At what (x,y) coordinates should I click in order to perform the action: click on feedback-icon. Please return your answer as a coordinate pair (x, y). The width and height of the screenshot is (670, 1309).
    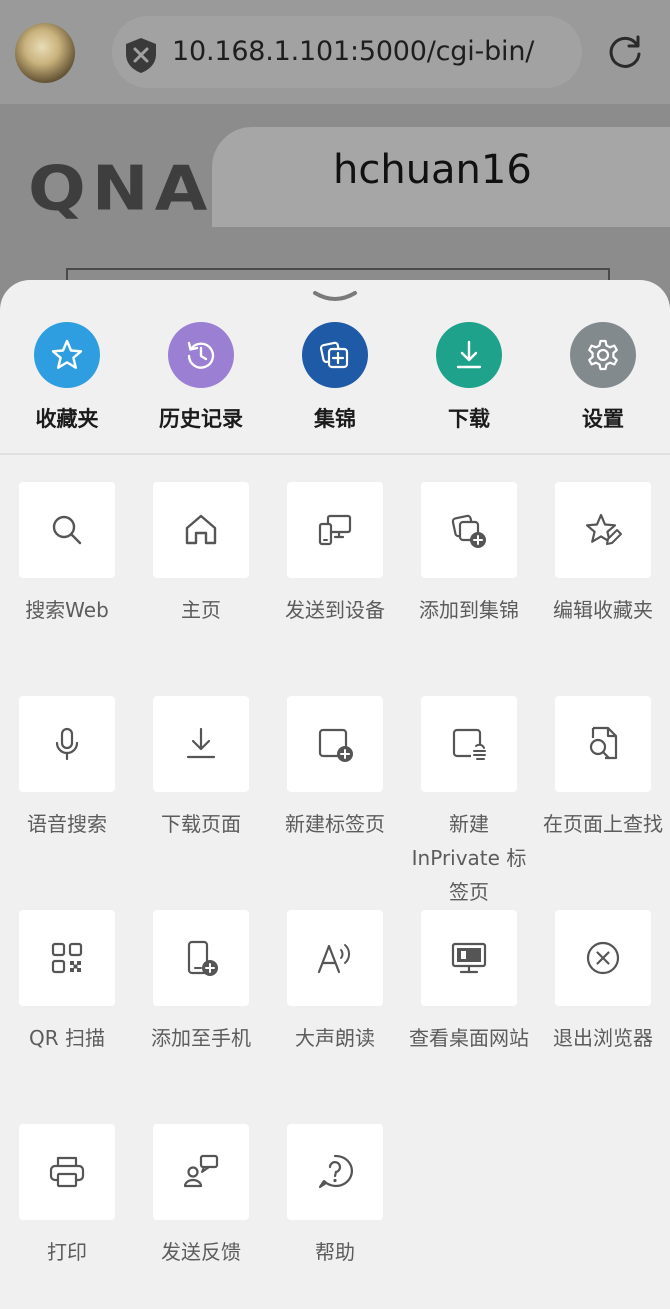
    Looking at the image, I should click on (201, 1171).